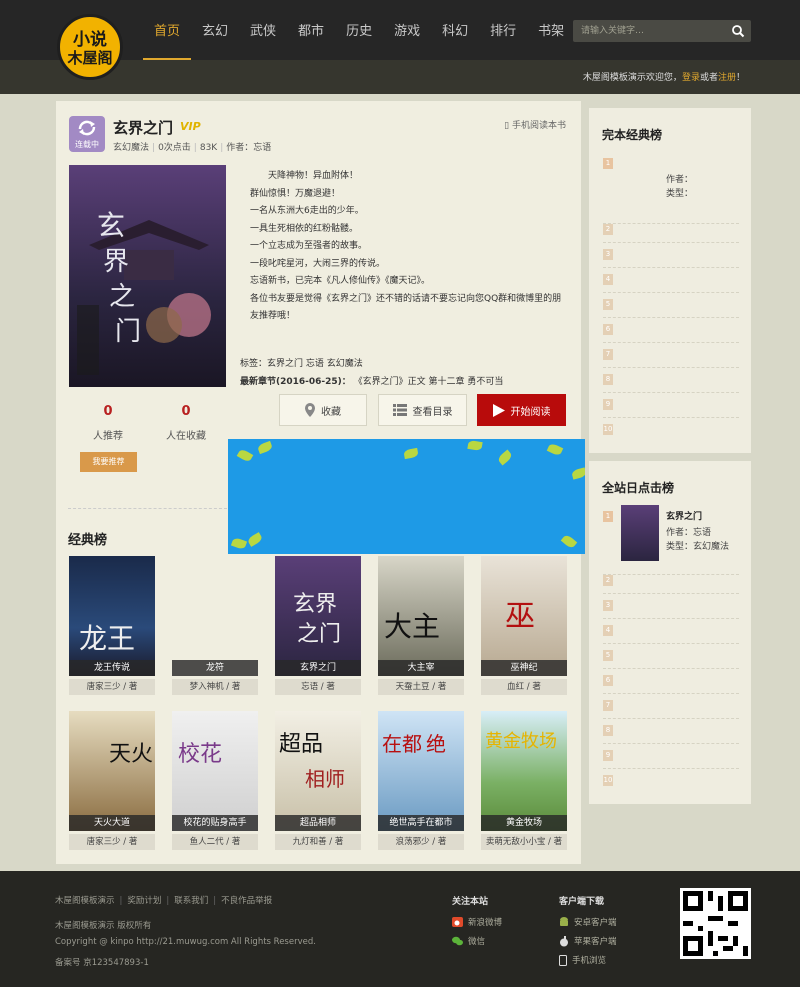 This screenshot has width=800, height=987. What do you see at coordinates (263, 30) in the screenshot?
I see `nav-wuxia: 武侠` at bounding box center [263, 30].